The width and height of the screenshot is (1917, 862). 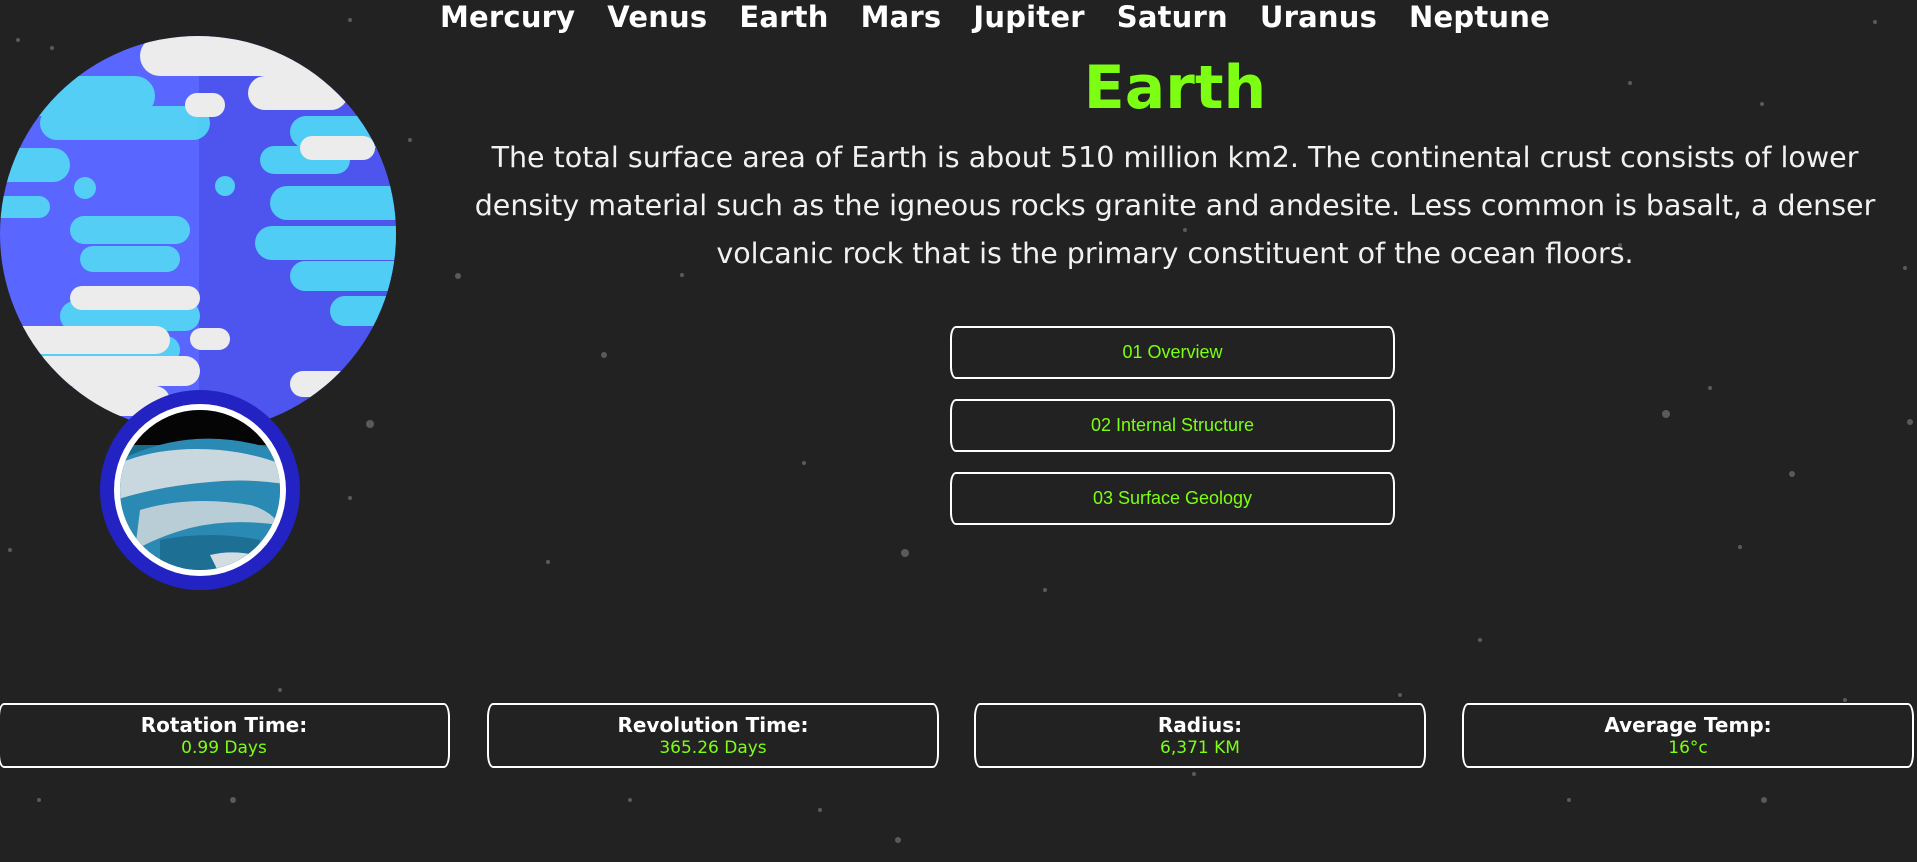 What do you see at coordinates (1688, 748) in the screenshot?
I see `stat-value: 16°c` at bounding box center [1688, 748].